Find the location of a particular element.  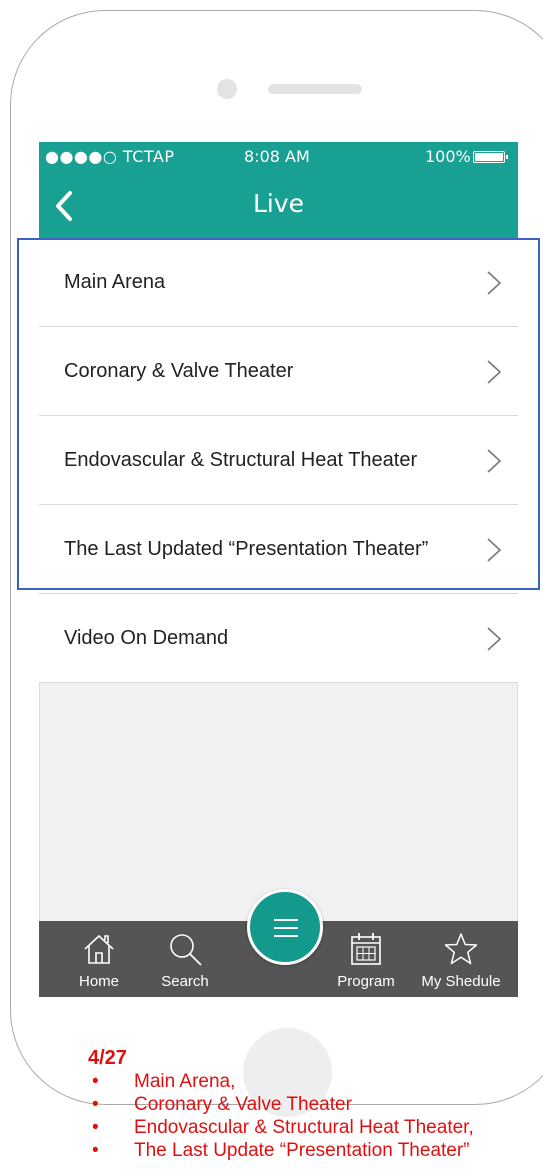

page-title: Live is located at coordinates (278, 203).